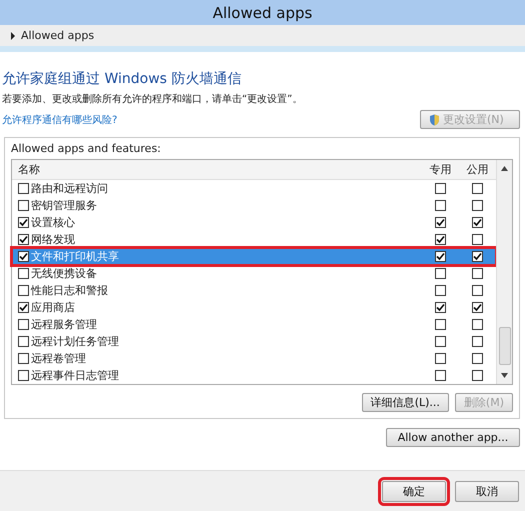 The height and width of the screenshot is (511, 525). I want to click on app-name: 性能日志和警报, so click(69, 290).